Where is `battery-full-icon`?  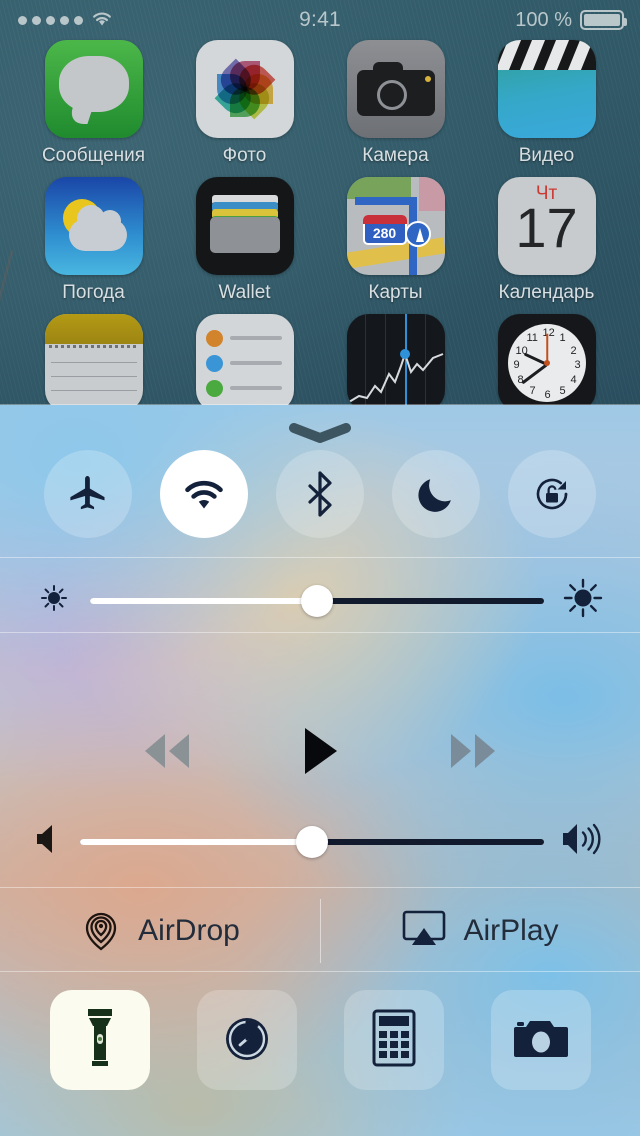 battery-full-icon is located at coordinates (603, 20).